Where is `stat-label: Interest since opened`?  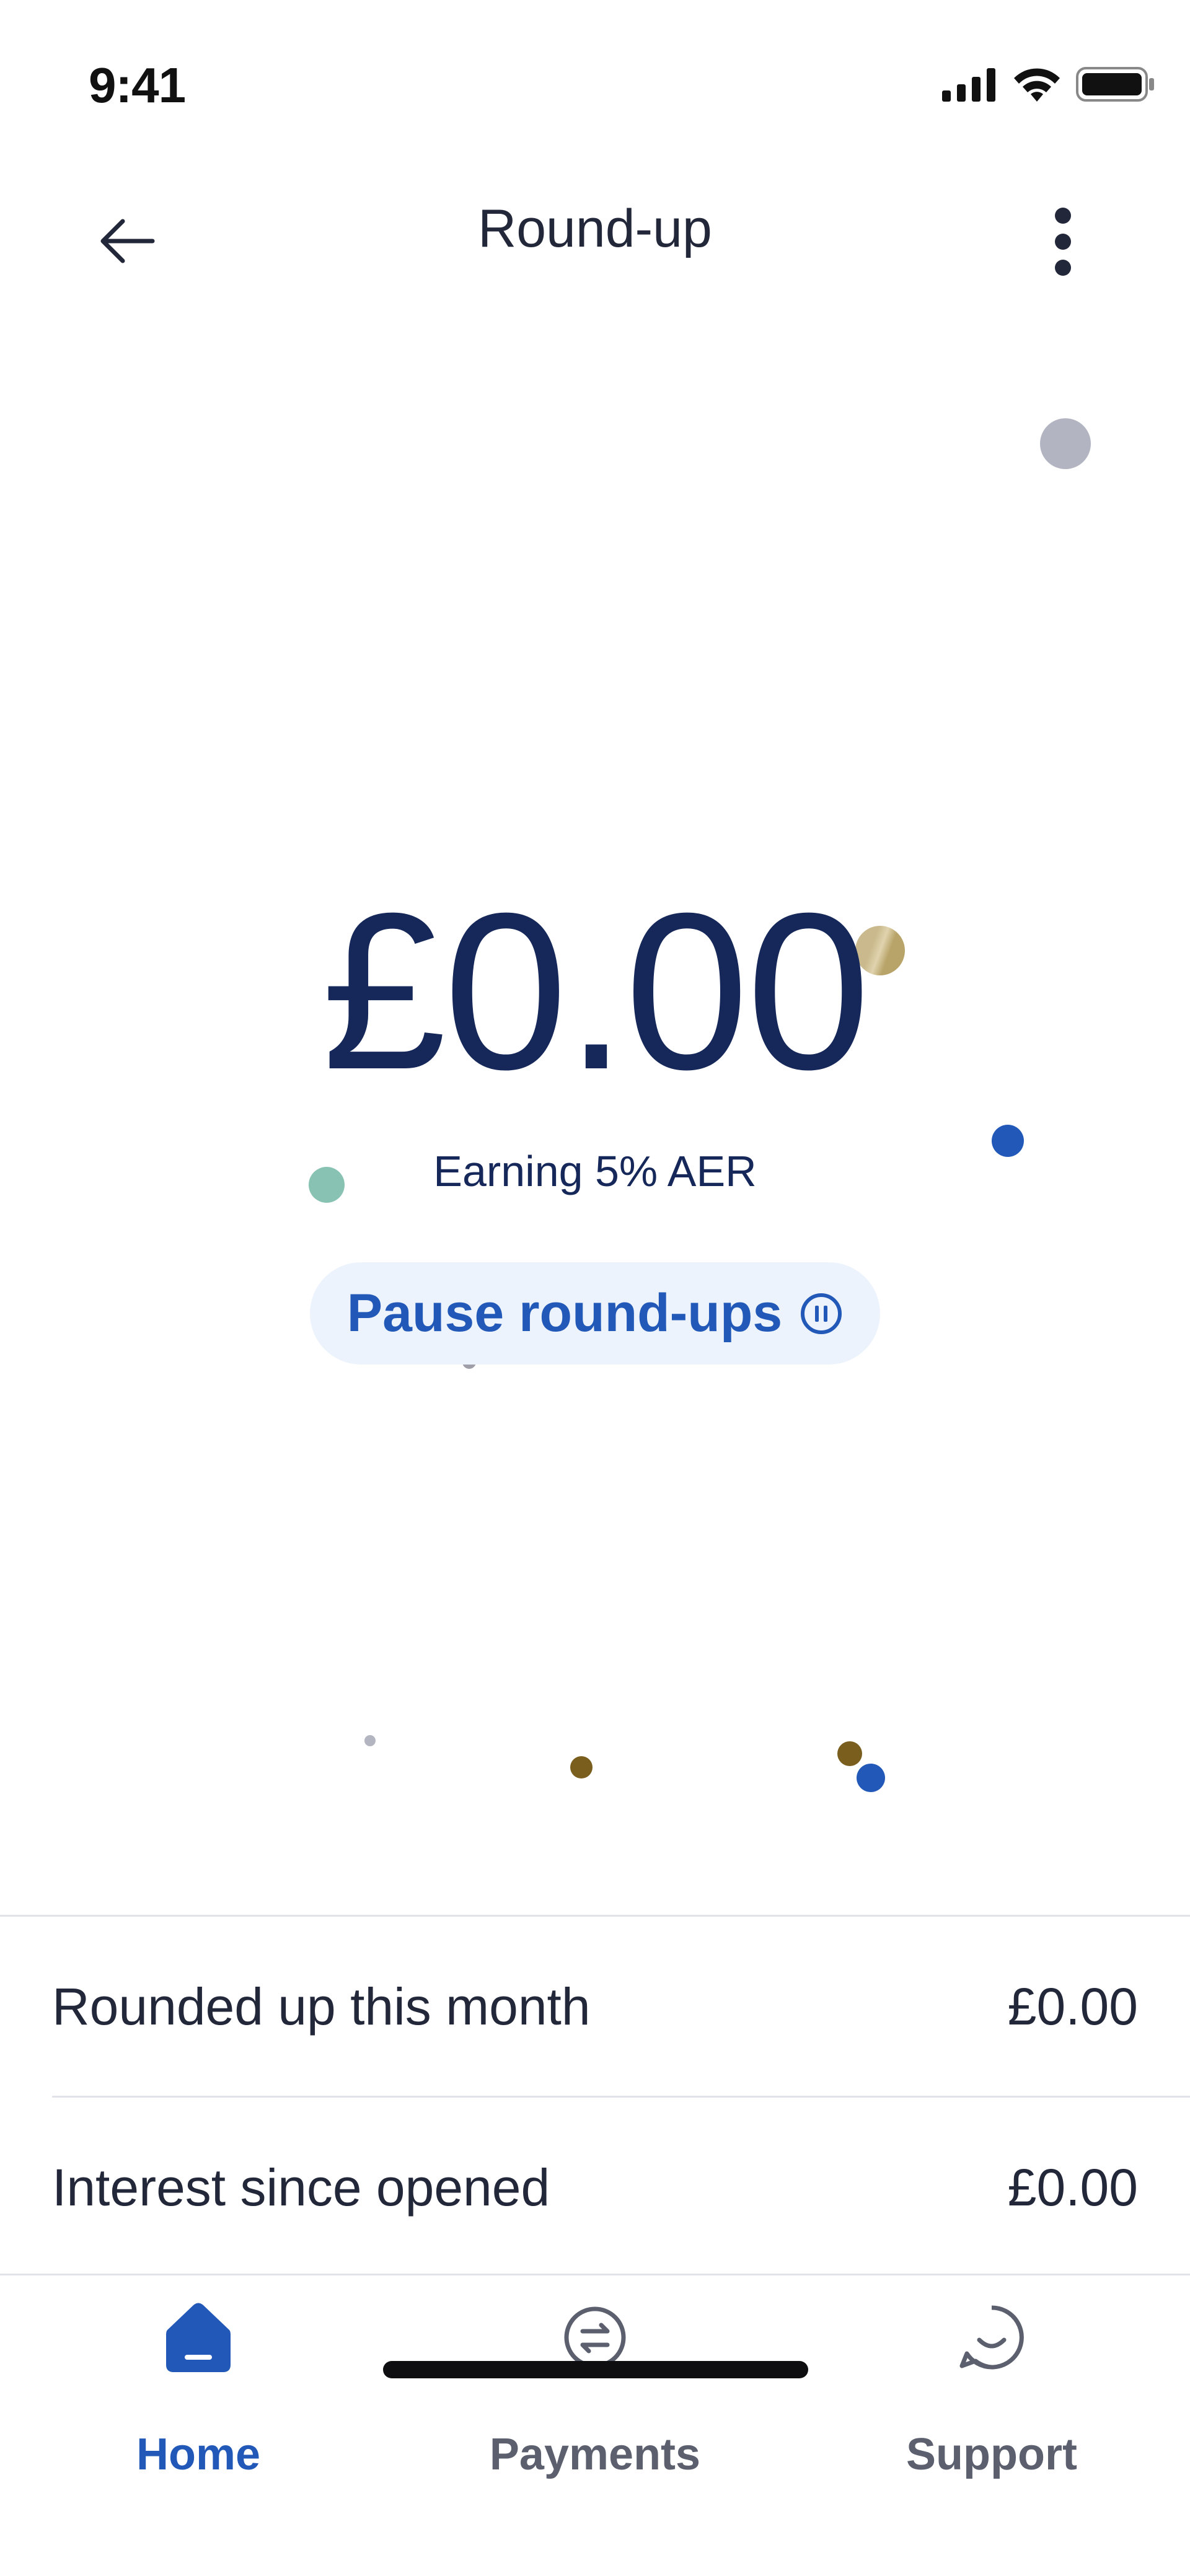 stat-label: Interest since opened is located at coordinates (301, 2187).